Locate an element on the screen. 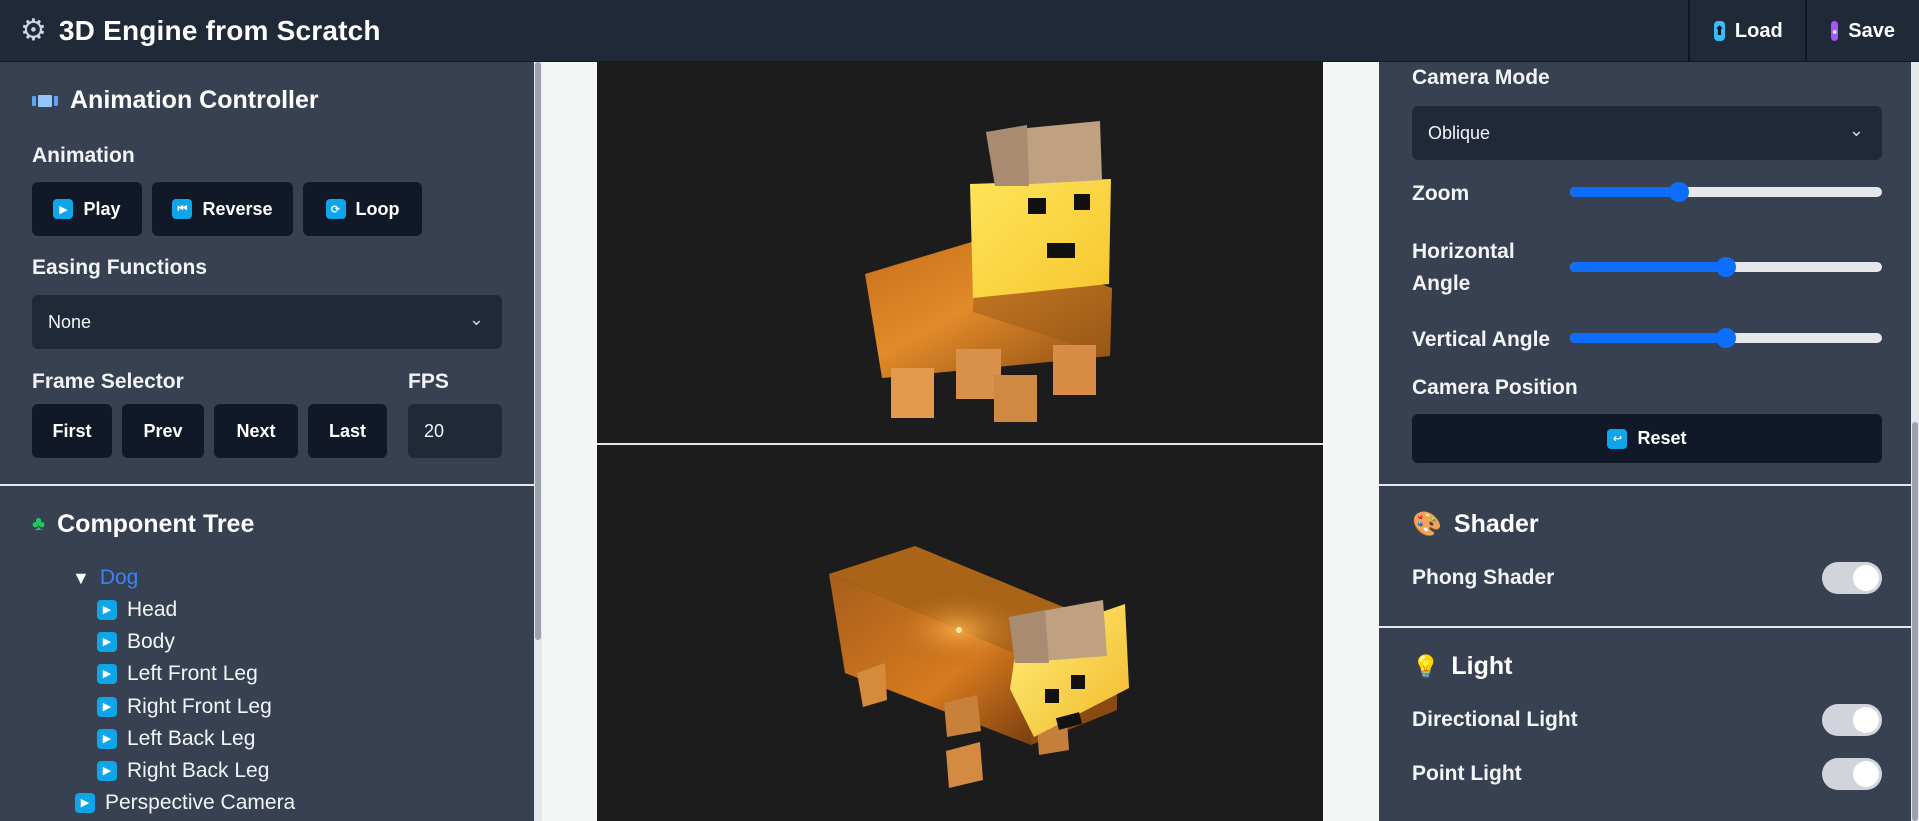 This screenshot has height=821, width=1919. horizontal-angle-slider is located at coordinates (1726, 267).